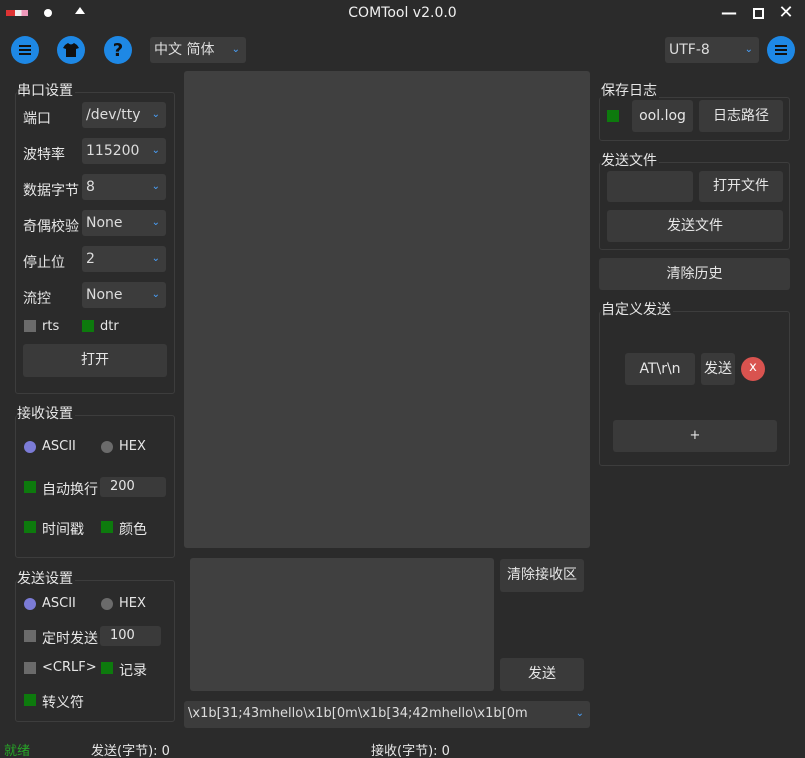 Image resolution: width=805 pixels, height=758 pixels. I want to click on status-sent-bytes: 发送(字节): 0, so click(130, 751).